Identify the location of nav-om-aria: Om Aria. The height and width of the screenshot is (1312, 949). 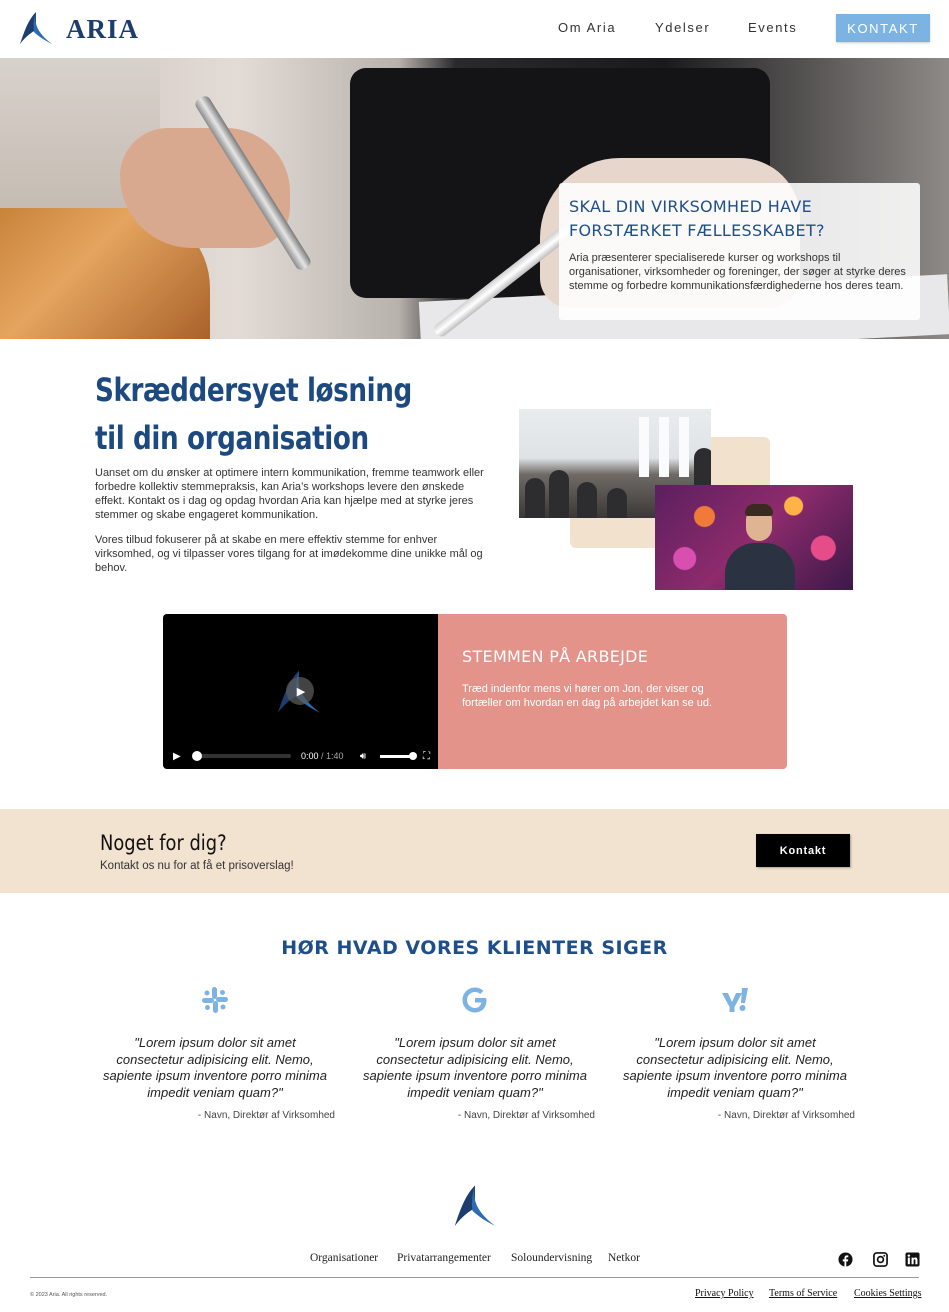
(587, 27).